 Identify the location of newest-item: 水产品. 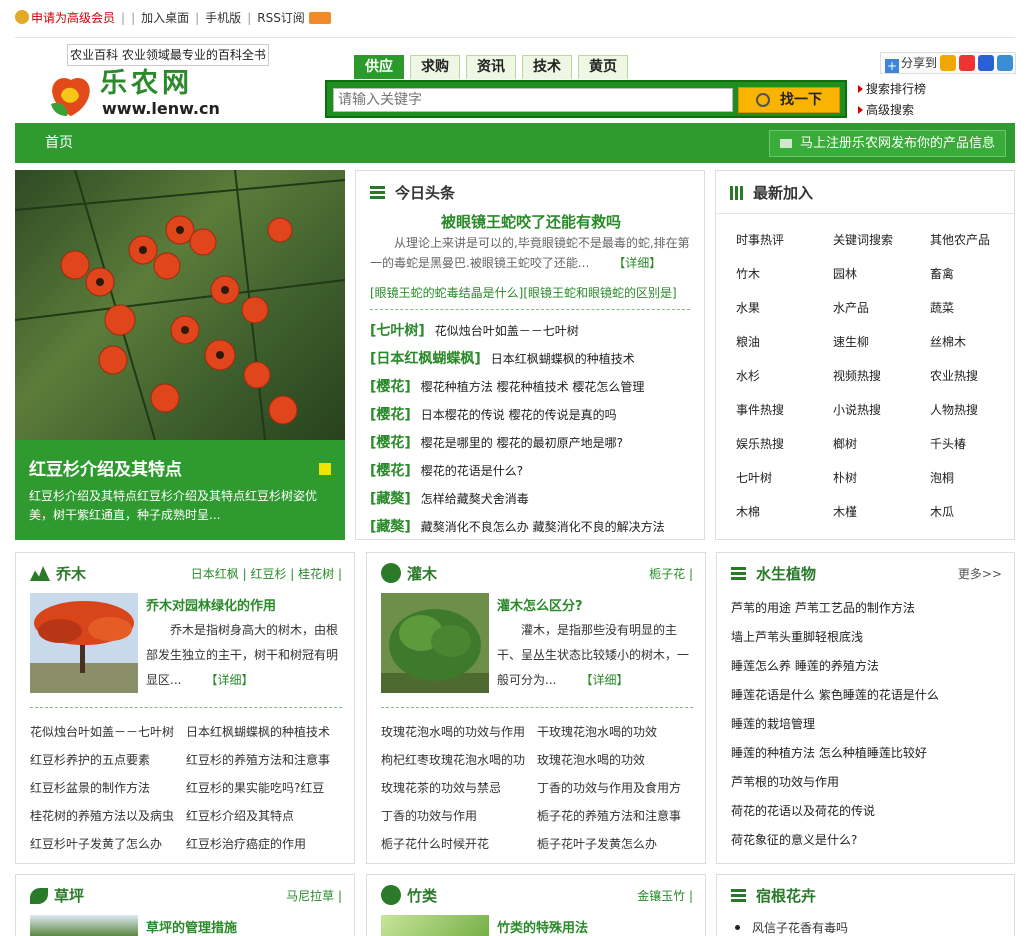
(851, 307).